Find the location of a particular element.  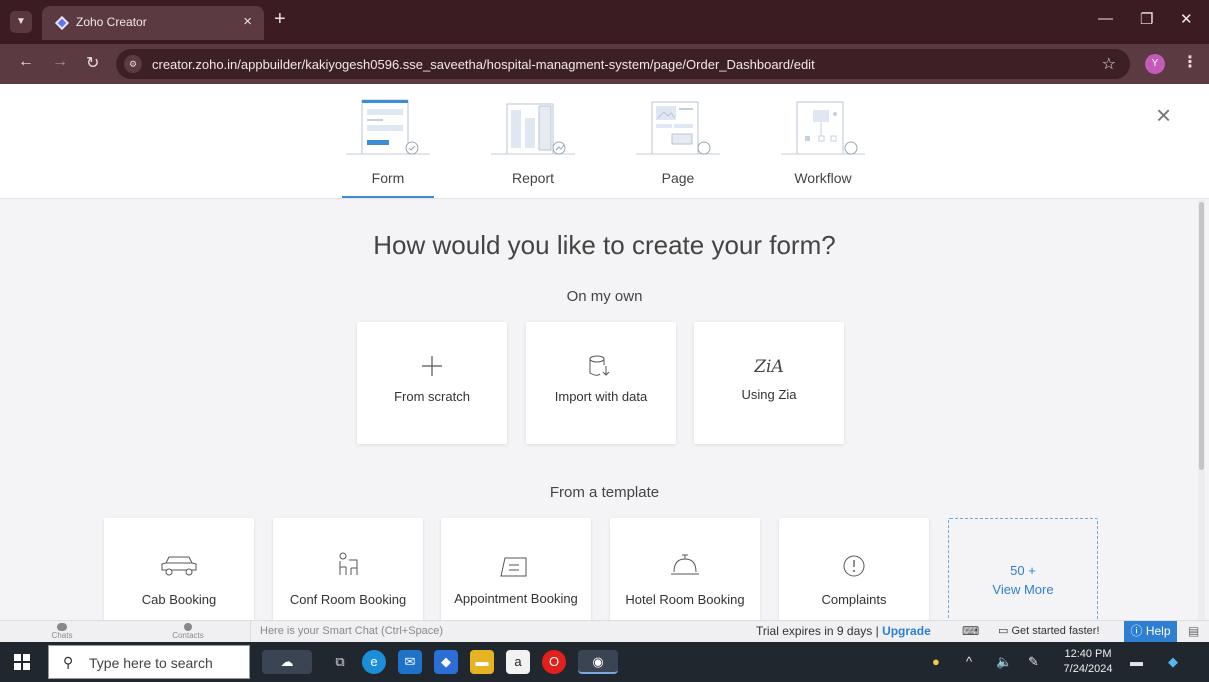

template-conf-room-booking: Conf Room Booking is located at coordinates (348, 569).